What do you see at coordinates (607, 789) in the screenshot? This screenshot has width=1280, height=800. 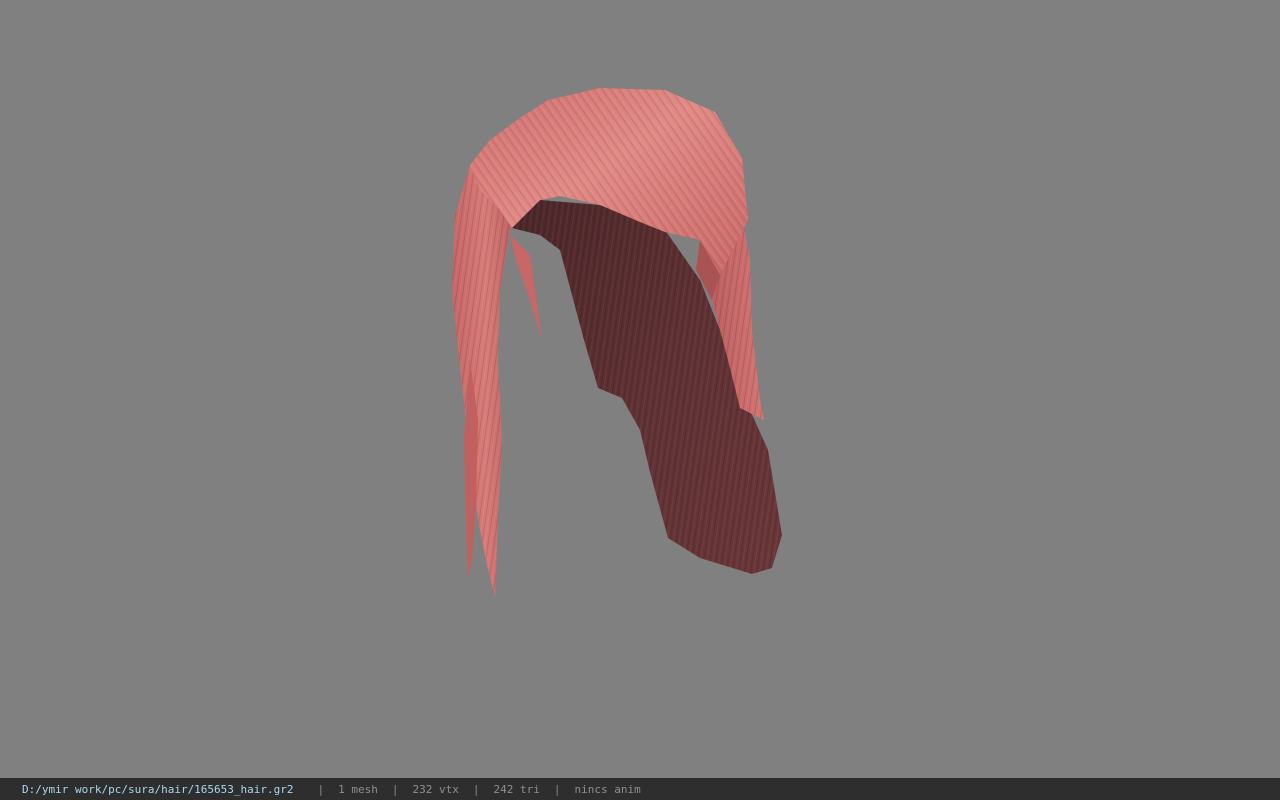 I see `animation-status: nincs anim` at bounding box center [607, 789].